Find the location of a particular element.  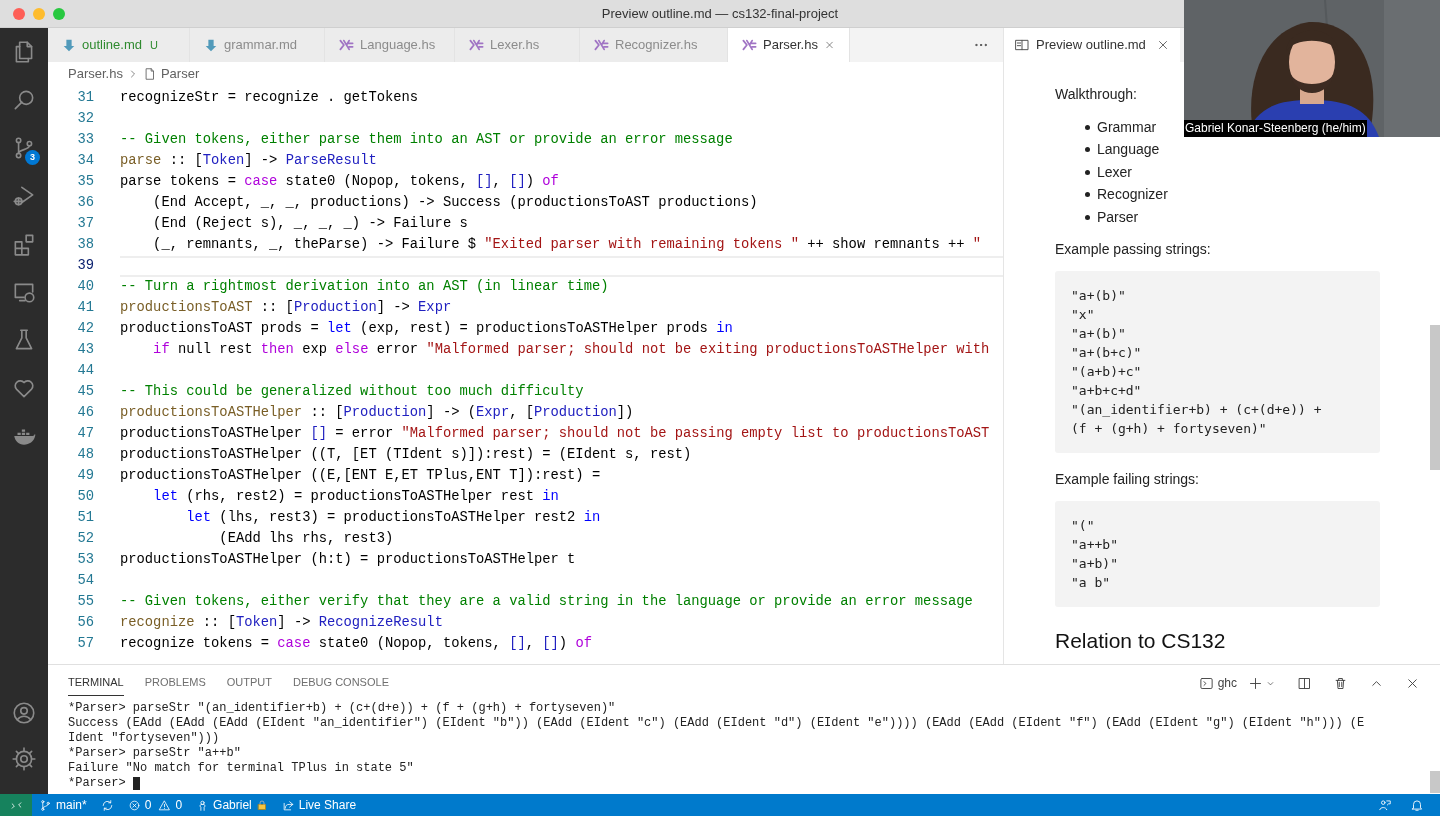

code-line: recognize tokens = case state0 (Nopop, tokens, [], []) of is located at coordinates (356, 644).